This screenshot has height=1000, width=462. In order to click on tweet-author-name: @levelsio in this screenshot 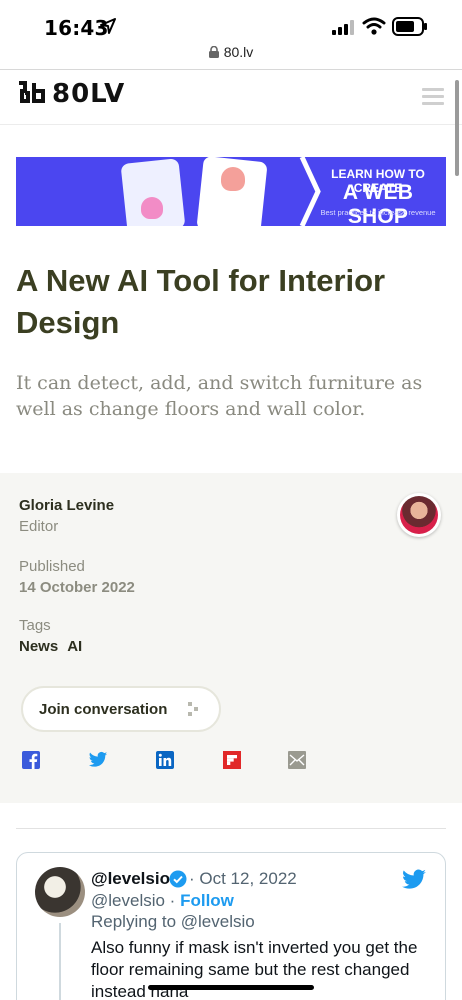, I will do `click(130, 879)`.